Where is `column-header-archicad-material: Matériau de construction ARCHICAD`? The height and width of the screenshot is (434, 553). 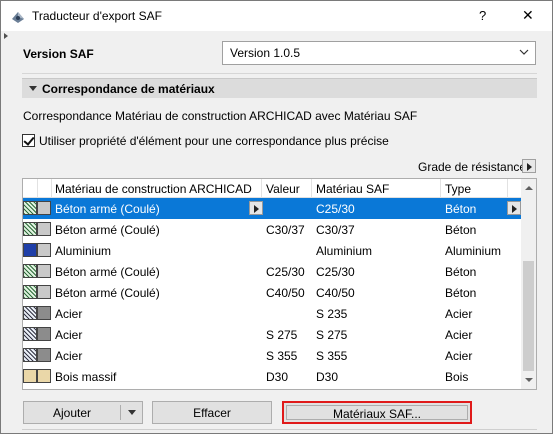
column-header-archicad-material: Matériau de construction ARCHICAD is located at coordinates (153, 189).